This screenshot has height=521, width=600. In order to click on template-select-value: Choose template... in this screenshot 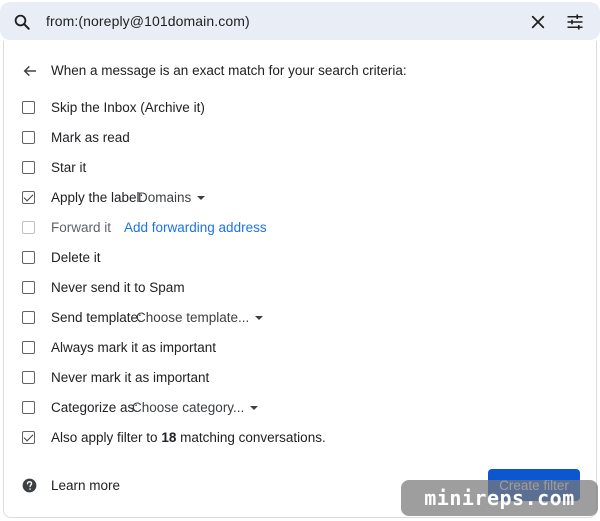, I will do `click(193, 317)`.